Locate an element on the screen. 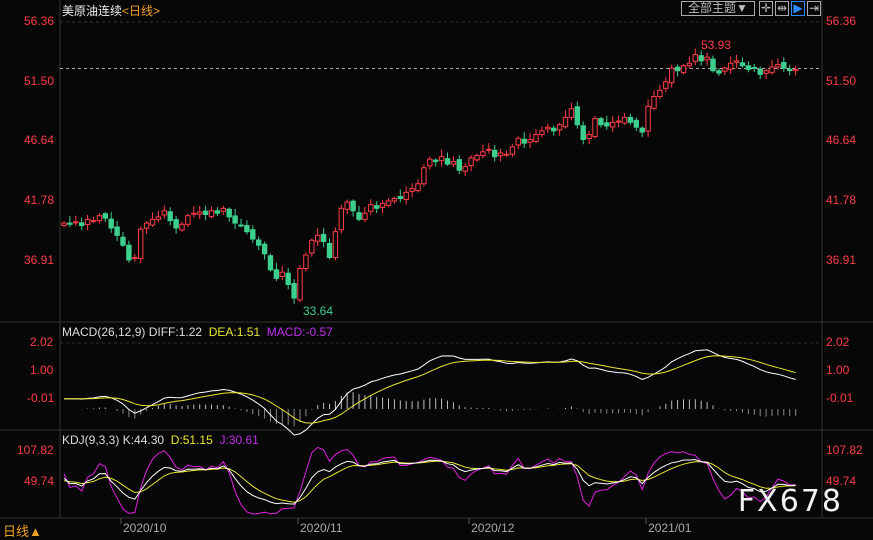  price-axis-label-right: 36.91 is located at coordinates (841, 260).